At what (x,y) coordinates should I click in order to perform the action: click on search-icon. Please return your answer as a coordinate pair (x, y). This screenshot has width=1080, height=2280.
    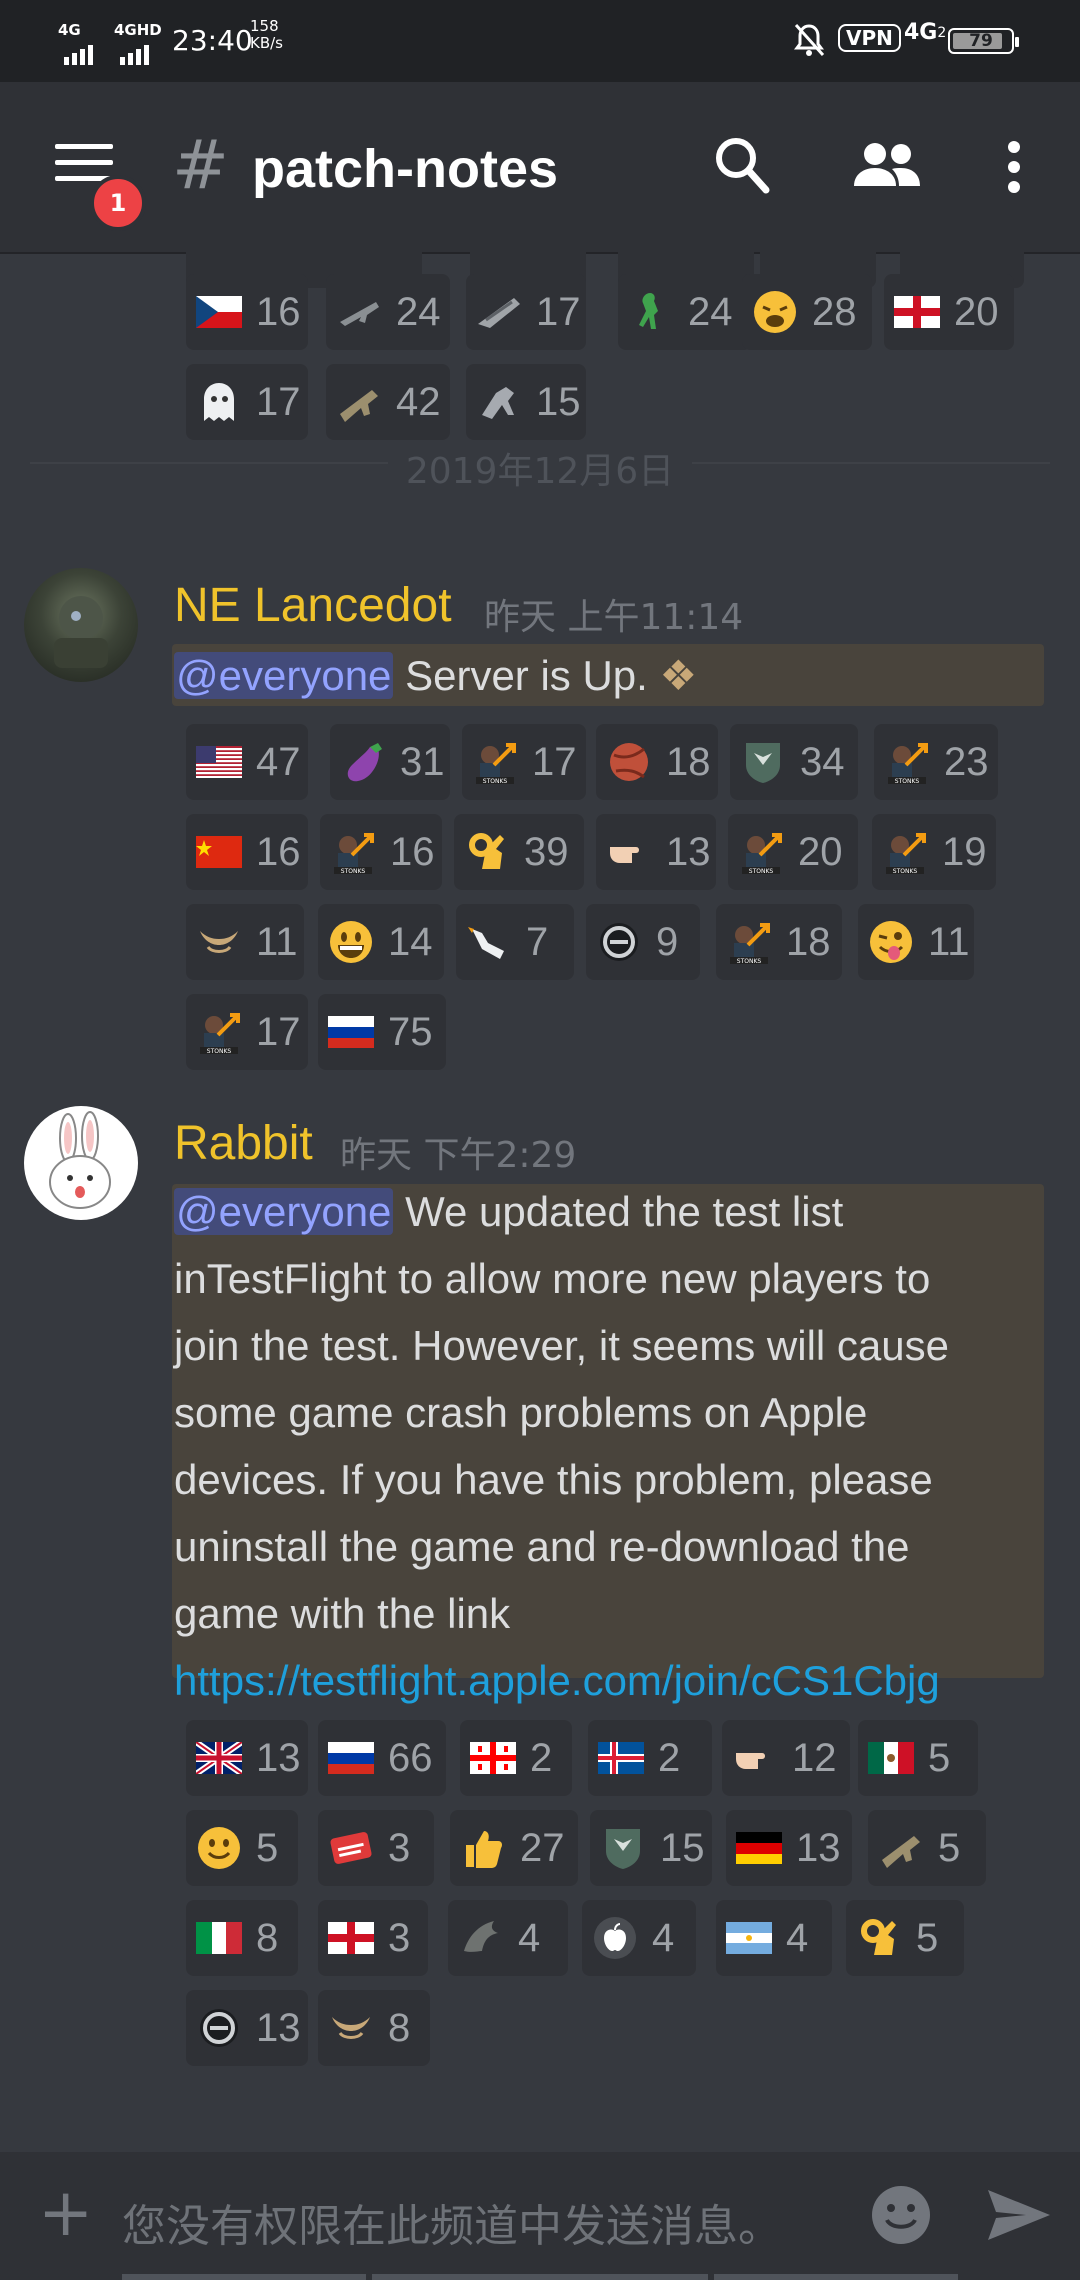
    Looking at the image, I should click on (742, 167).